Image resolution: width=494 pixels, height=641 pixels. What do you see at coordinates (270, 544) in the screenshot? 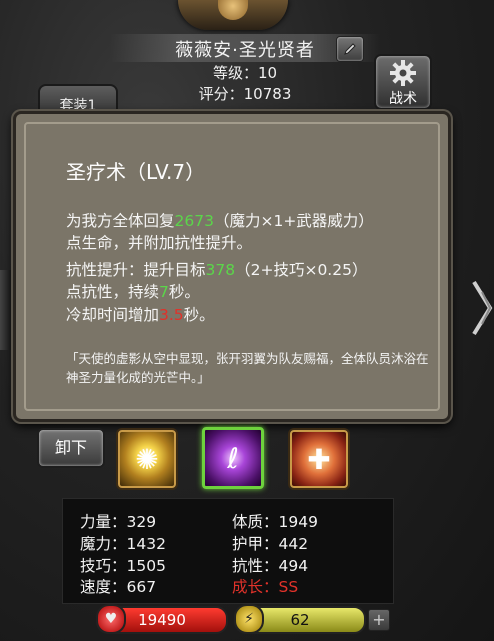
I see `stat-armor: 护甲：442` at bounding box center [270, 544].